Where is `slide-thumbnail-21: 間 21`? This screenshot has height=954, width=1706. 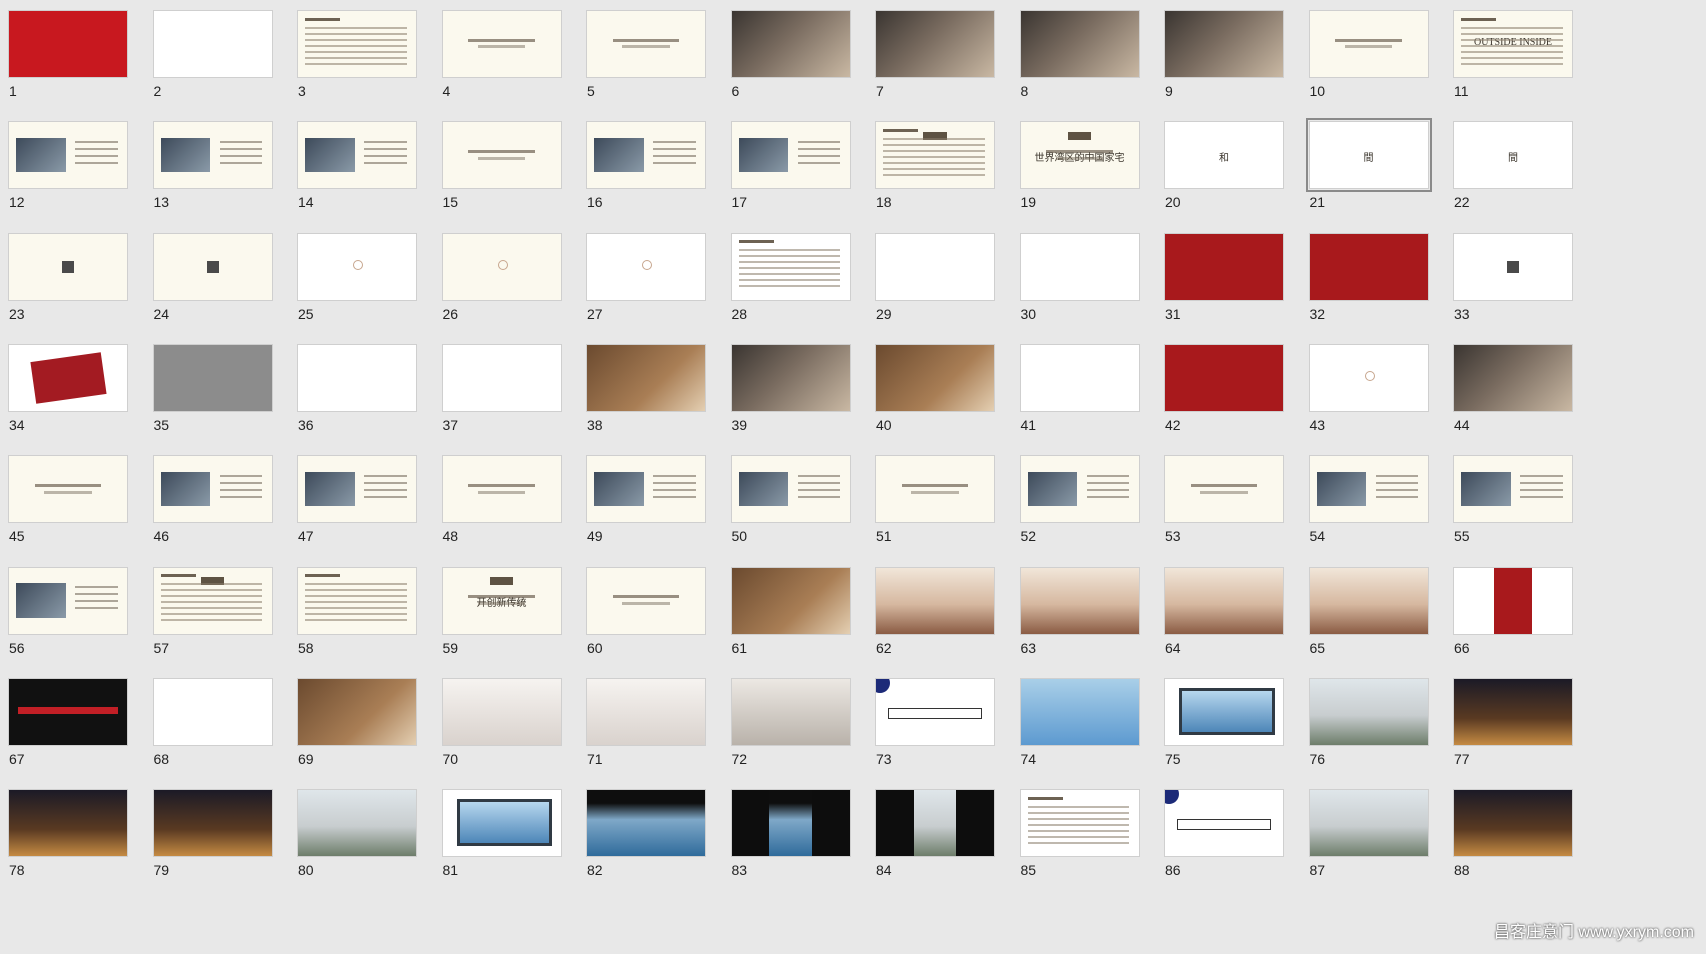
slide-thumbnail-21: 間 21 is located at coordinates (1379, 171).